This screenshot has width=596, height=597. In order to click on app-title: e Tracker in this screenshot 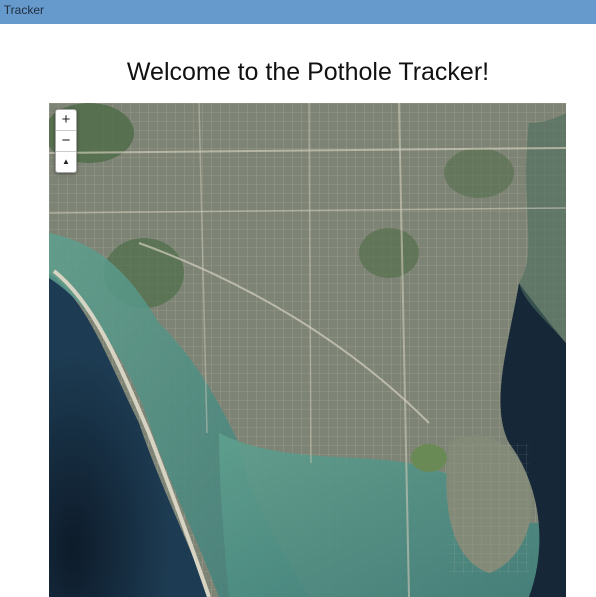, I will do `click(22, 10)`.